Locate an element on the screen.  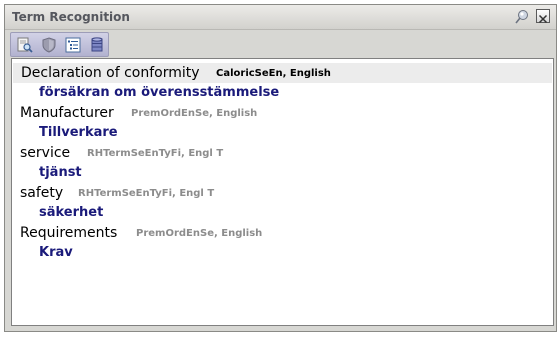
title-bar: Term Recognition is located at coordinates (280, 17).